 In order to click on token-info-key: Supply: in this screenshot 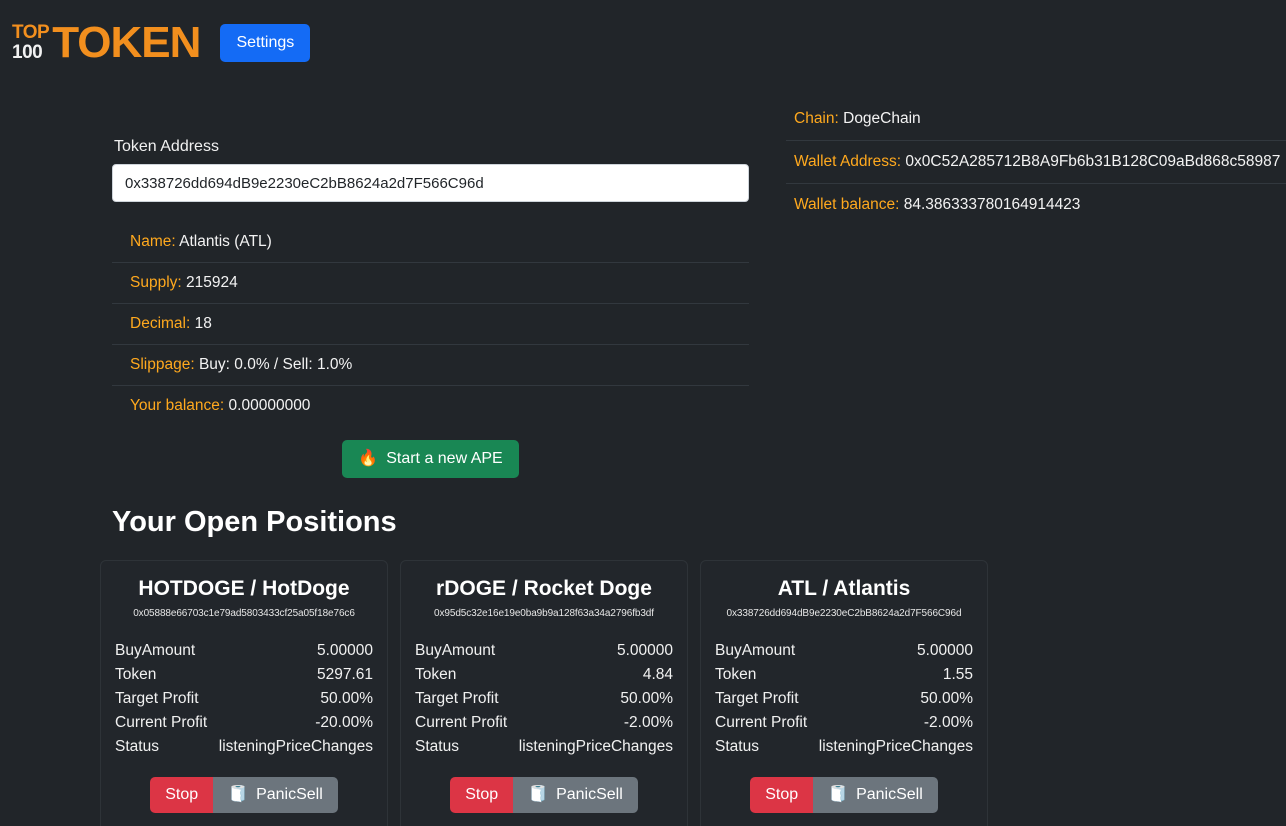, I will do `click(156, 282)`.